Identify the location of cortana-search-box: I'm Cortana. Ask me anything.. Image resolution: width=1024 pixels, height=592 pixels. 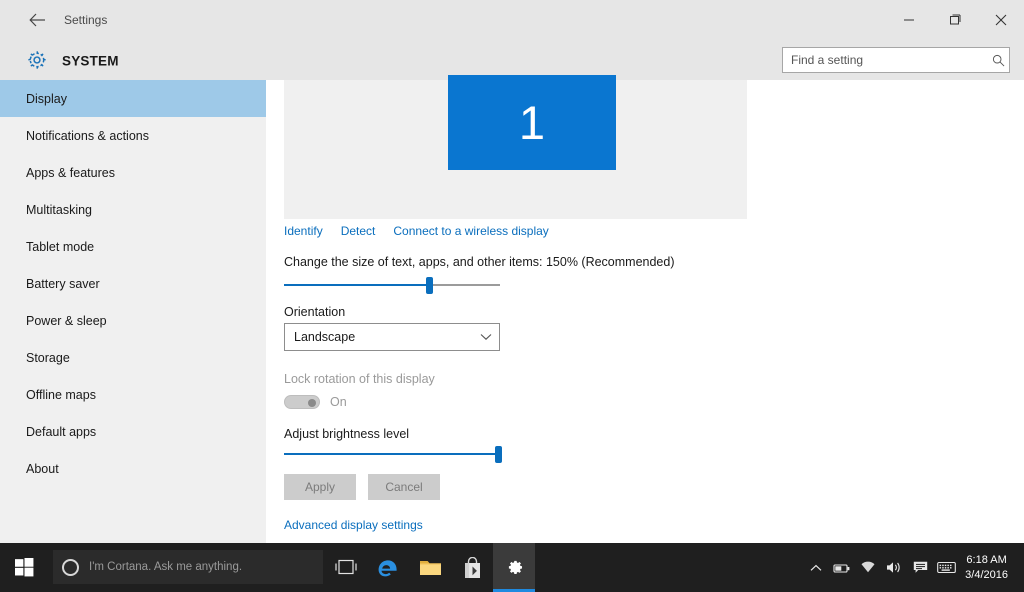
(188, 567).